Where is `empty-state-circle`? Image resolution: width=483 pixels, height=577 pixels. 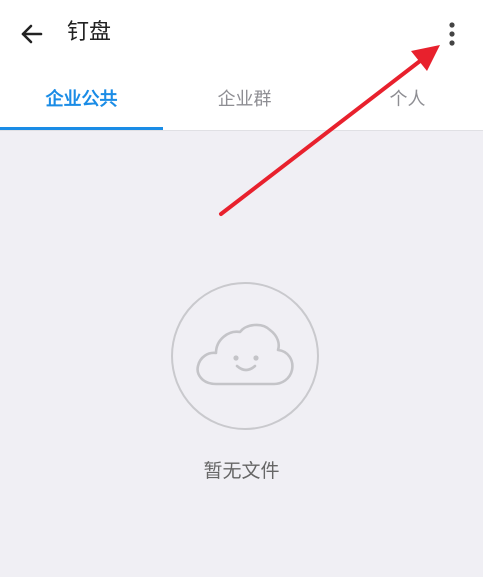 empty-state-circle is located at coordinates (245, 356).